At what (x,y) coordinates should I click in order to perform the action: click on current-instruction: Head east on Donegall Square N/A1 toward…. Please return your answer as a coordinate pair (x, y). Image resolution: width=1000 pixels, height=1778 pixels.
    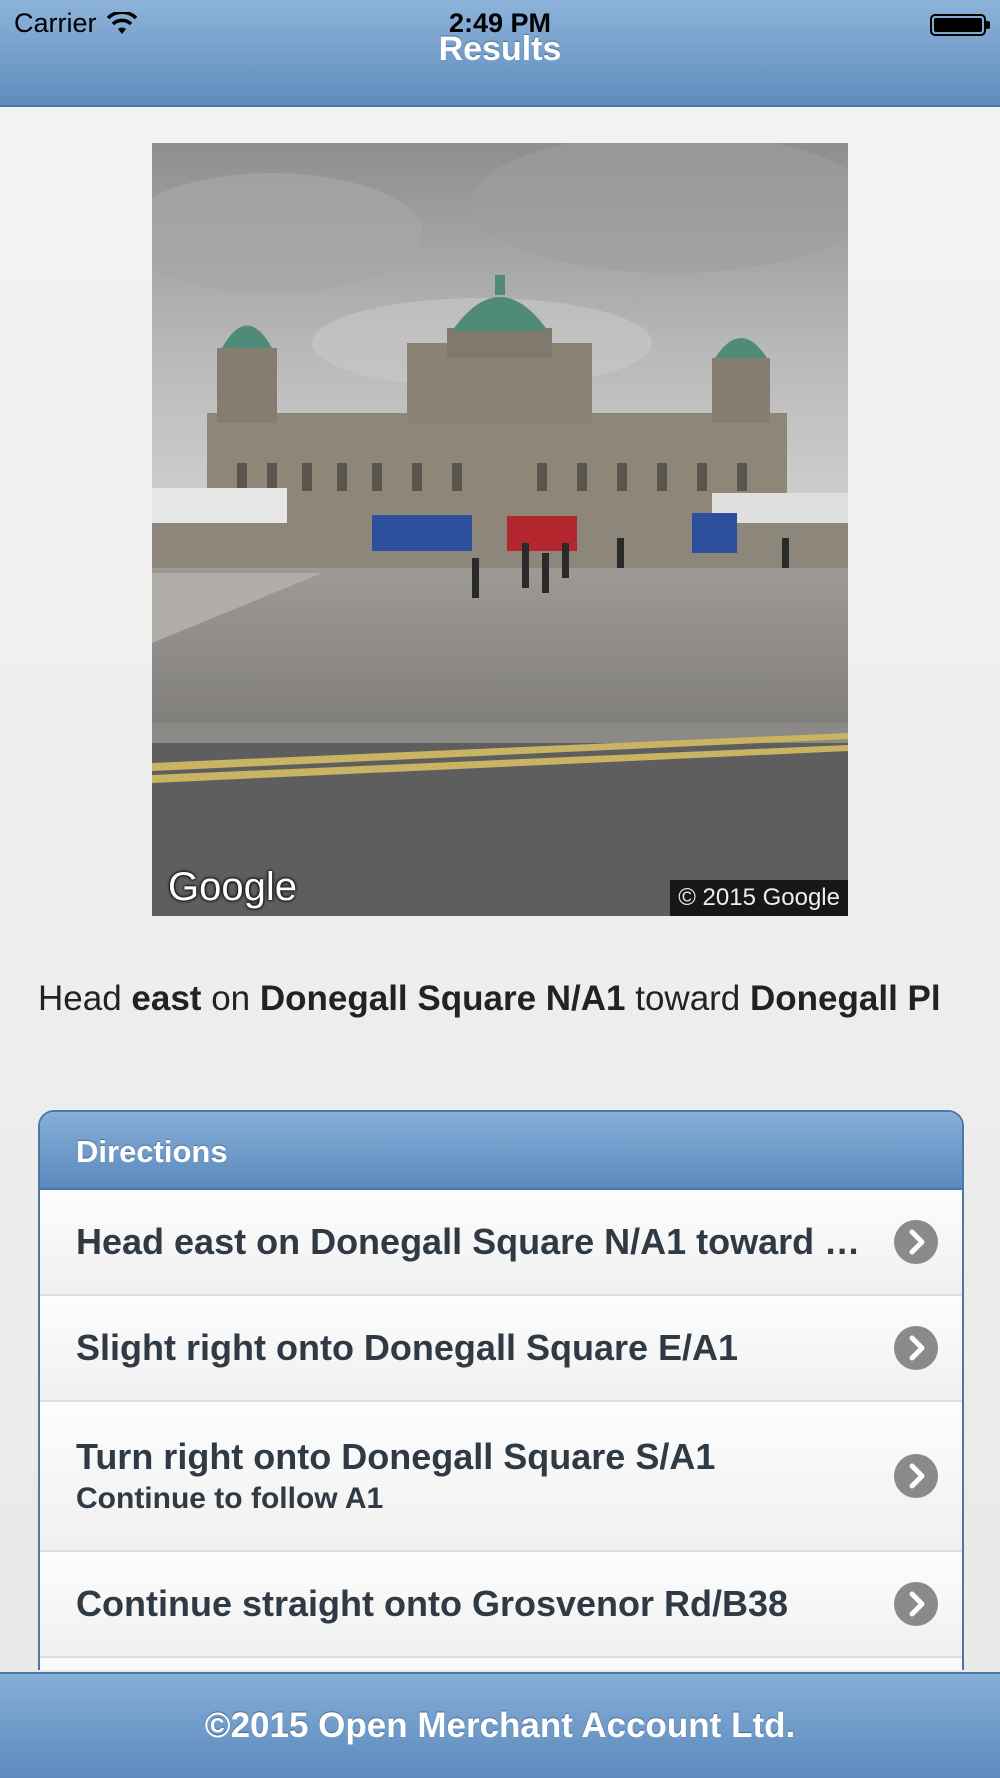
    Looking at the image, I should click on (498, 998).